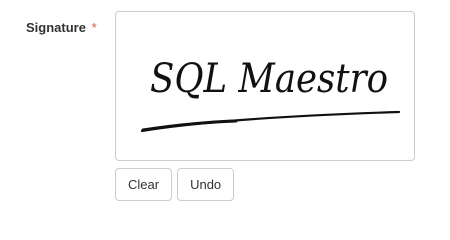 Image resolution: width=450 pixels, height=240 pixels. I want to click on signature-handwriting: SQL Maestro, so click(269, 79).